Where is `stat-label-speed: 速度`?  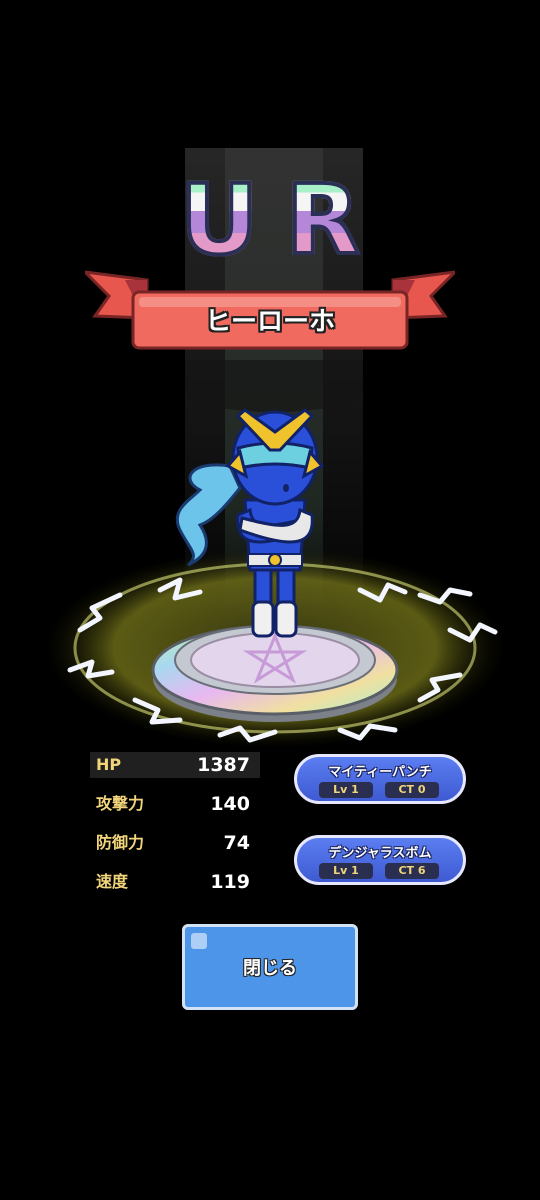 stat-label-speed: 速度 is located at coordinates (112, 881).